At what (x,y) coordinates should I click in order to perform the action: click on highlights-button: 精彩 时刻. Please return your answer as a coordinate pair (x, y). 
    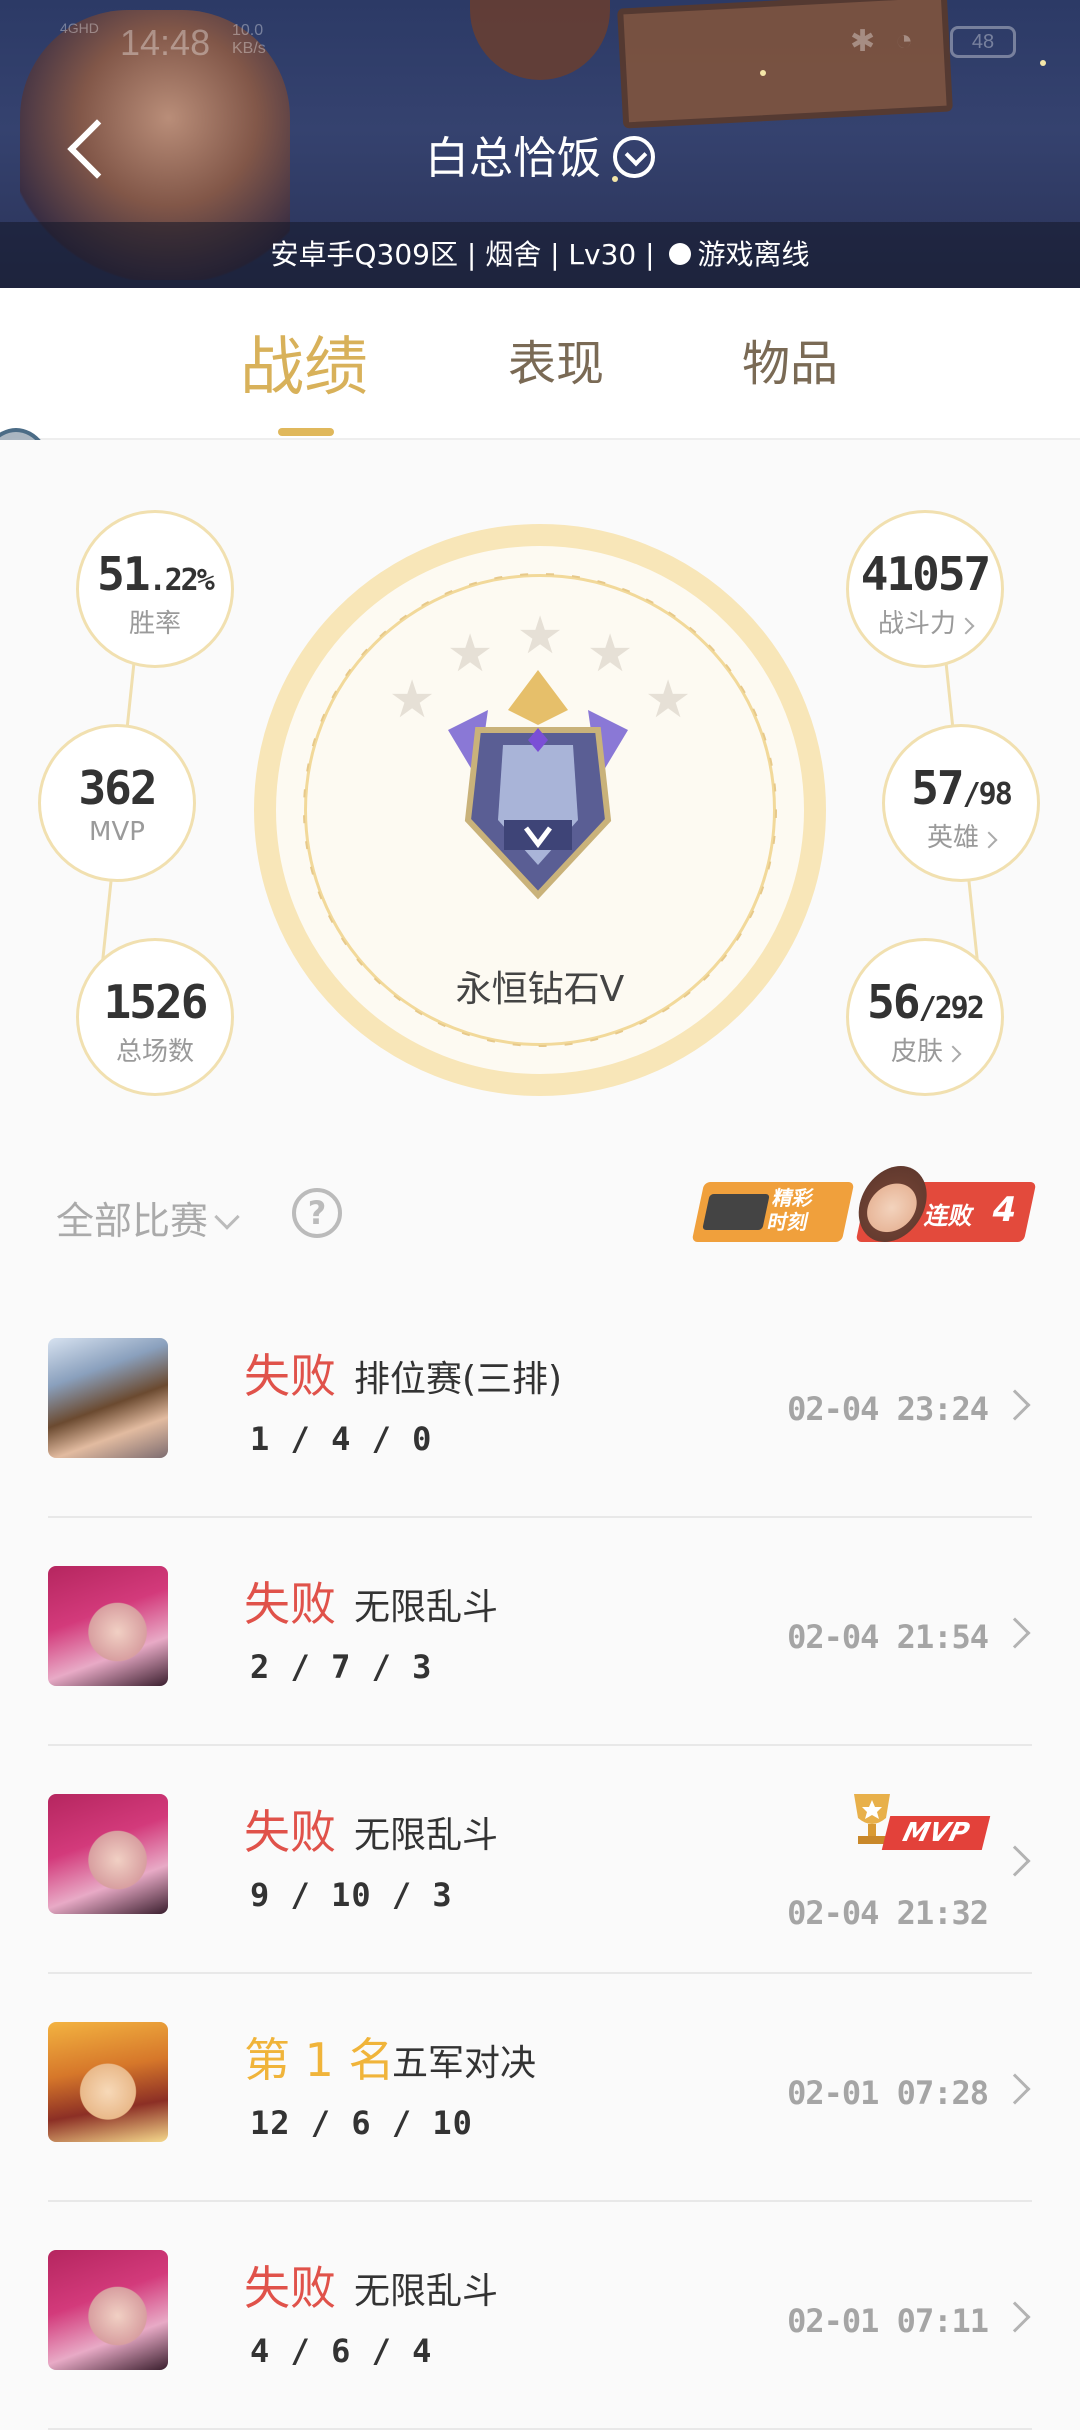
    Looking at the image, I should click on (773, 1212).